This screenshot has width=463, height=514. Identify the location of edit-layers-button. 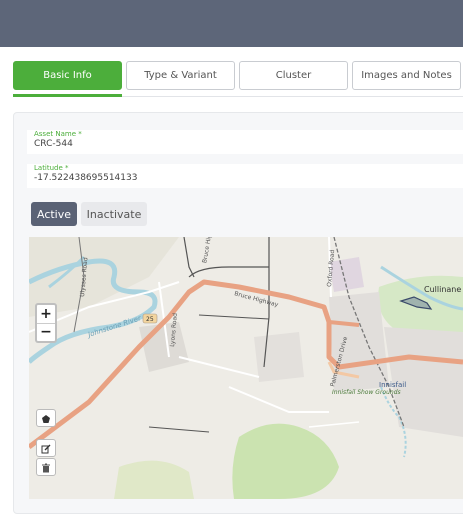
(46, 448).